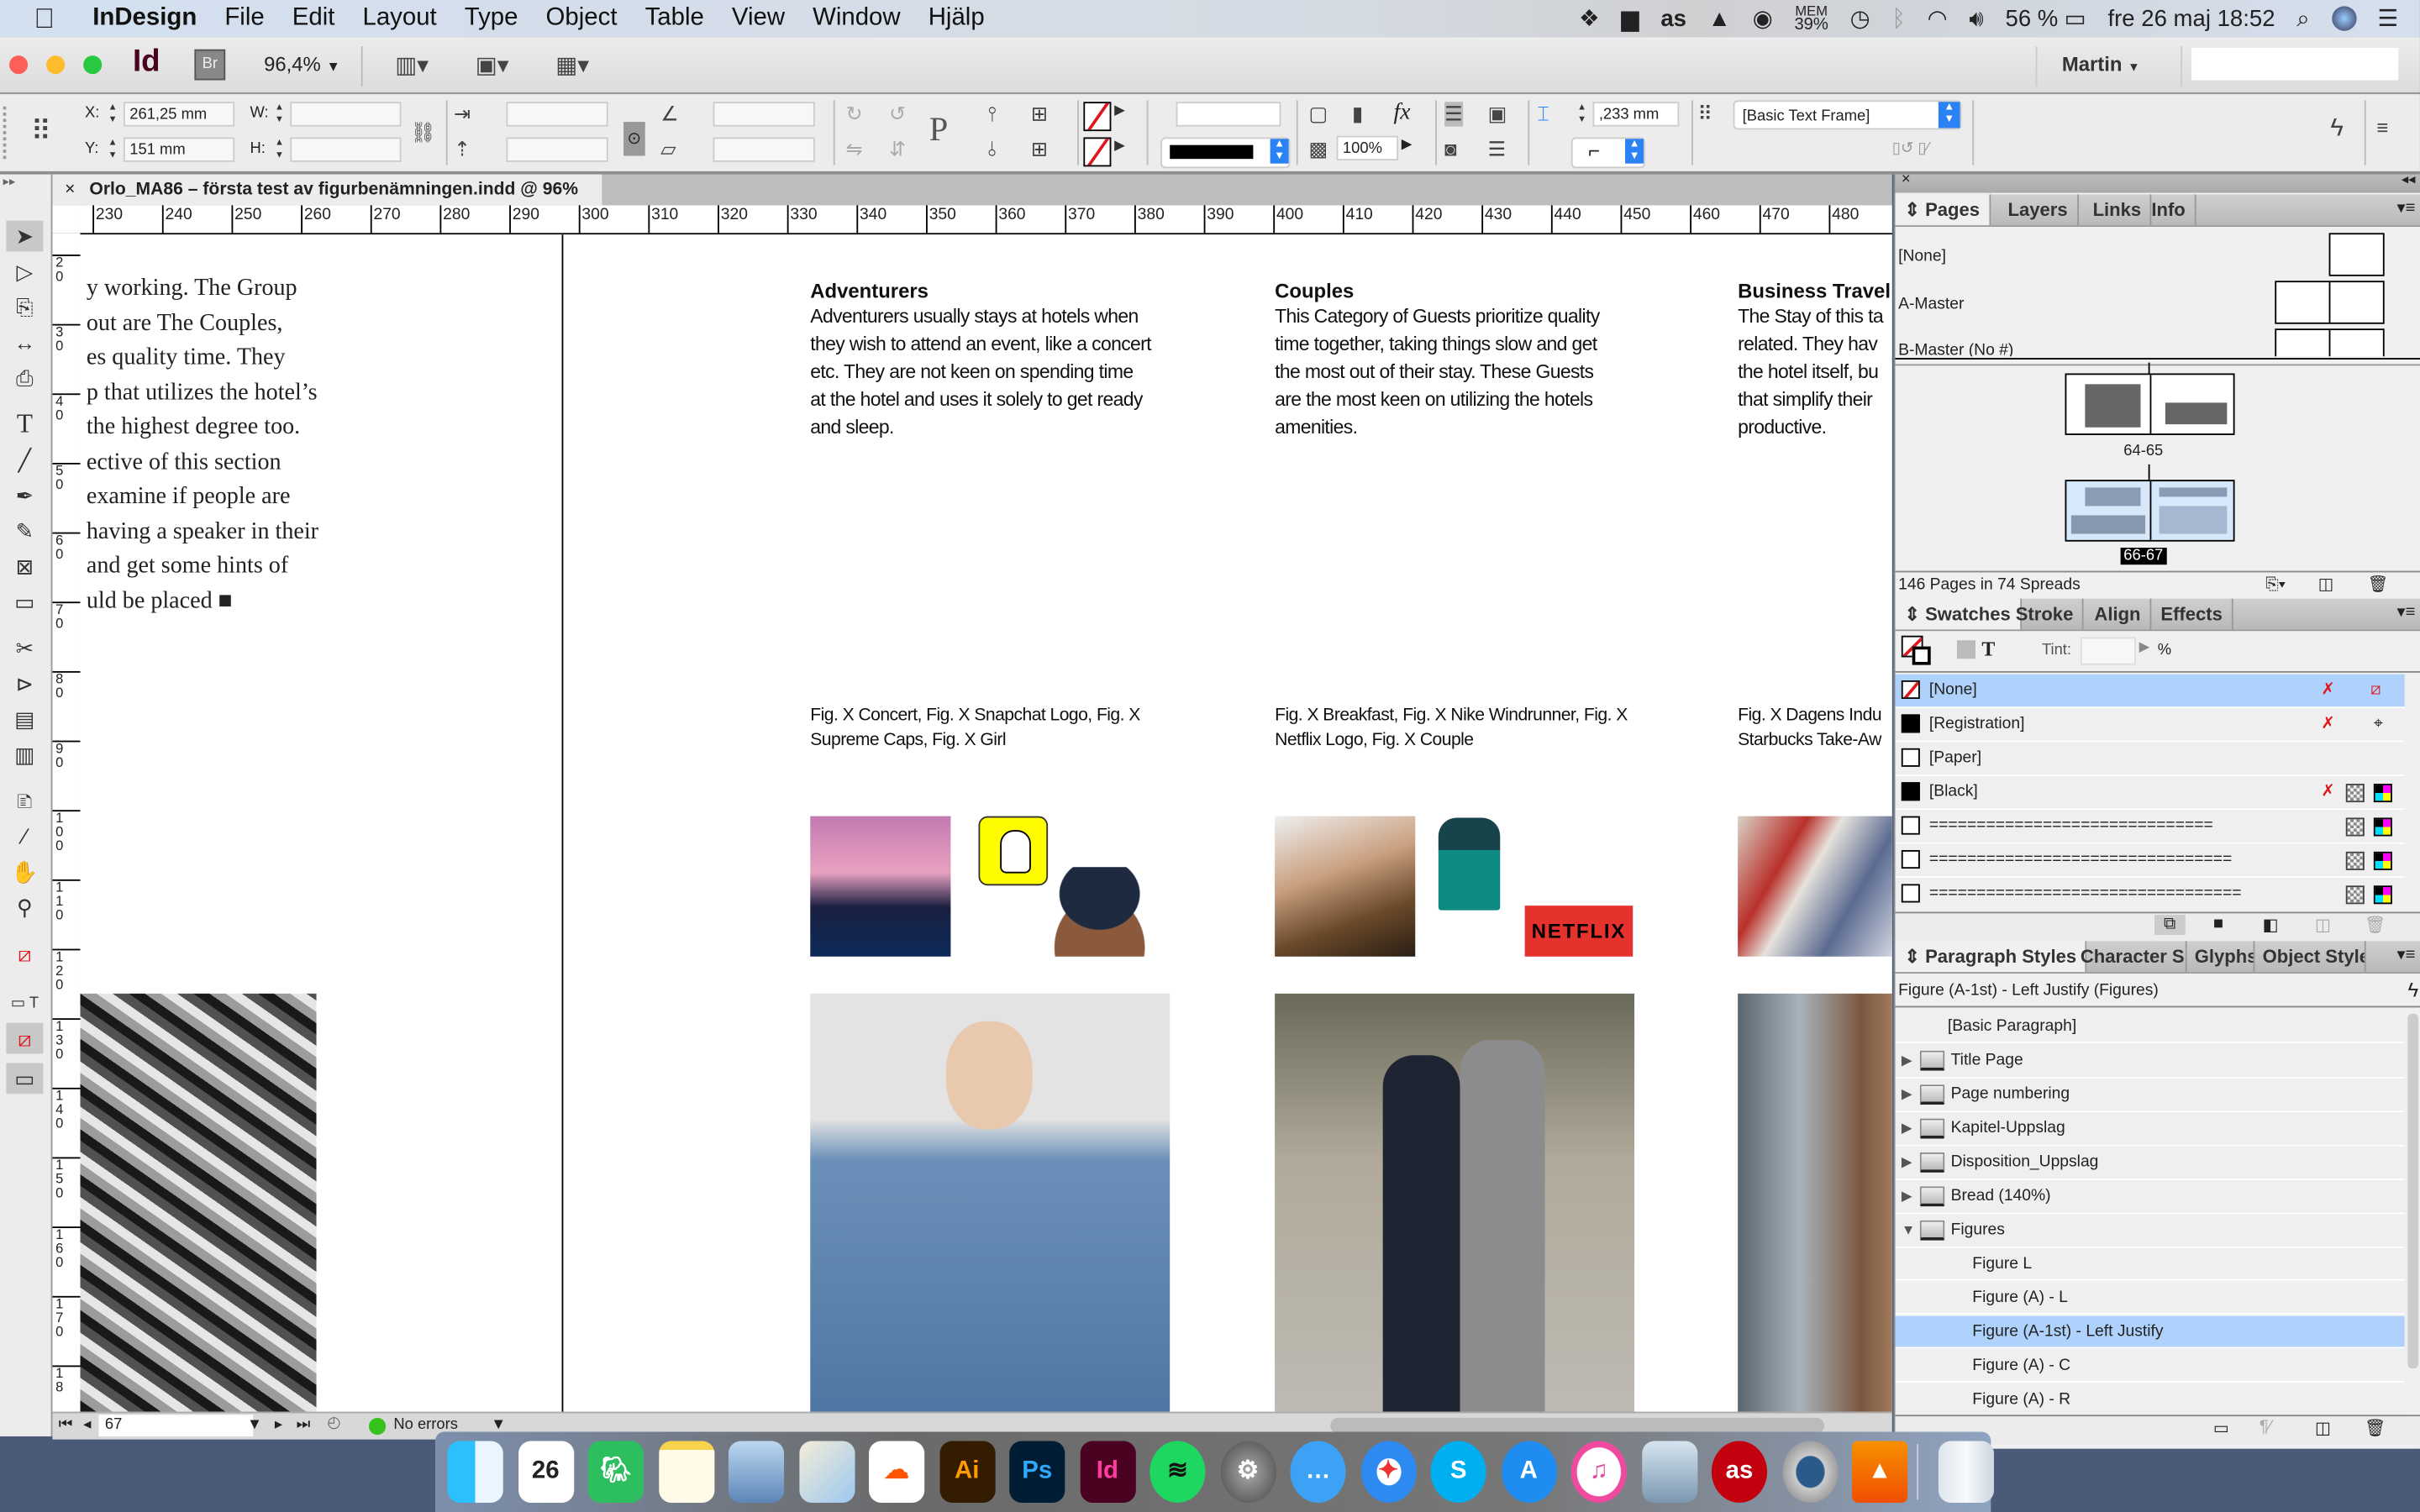 The height and width of the screenshot is (1512, 2420). I want to click on new-style-icon: ◫, so click(2323, 1428).